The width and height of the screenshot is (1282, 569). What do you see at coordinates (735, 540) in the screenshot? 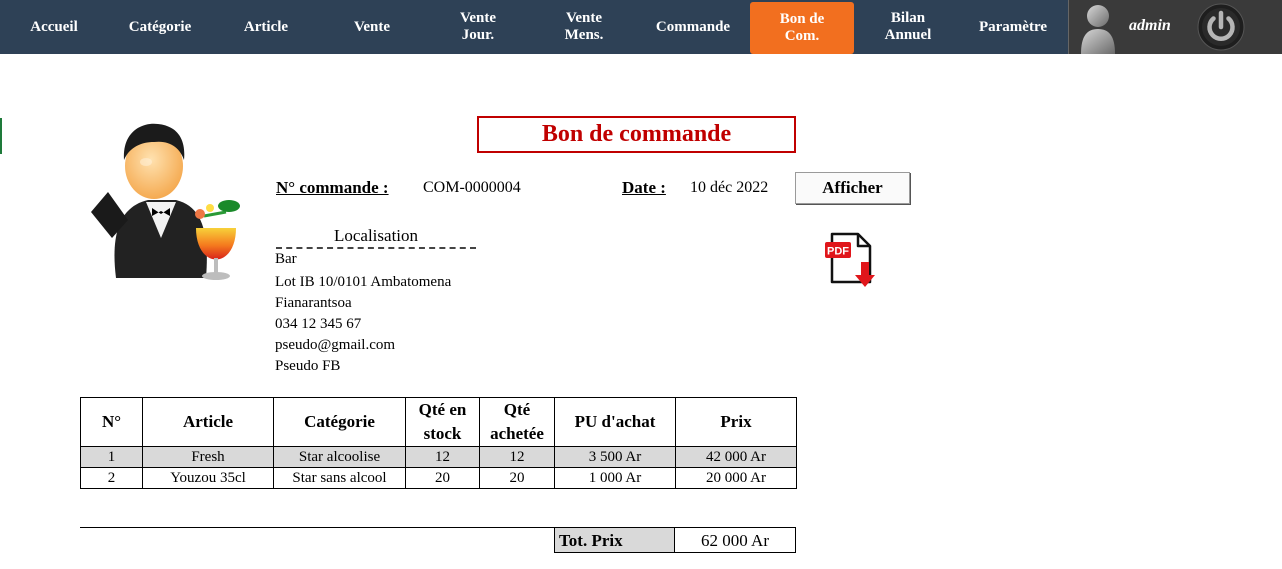
I see `total-value: 62 000 Ar` at bounding box center [735, 540].